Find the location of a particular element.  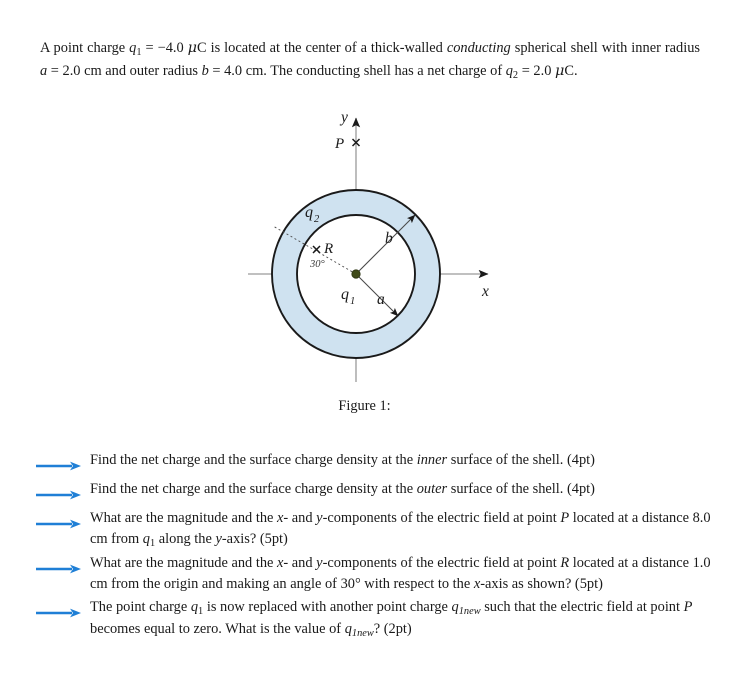

x-axis-label: x is located at coordinates (485, 291).